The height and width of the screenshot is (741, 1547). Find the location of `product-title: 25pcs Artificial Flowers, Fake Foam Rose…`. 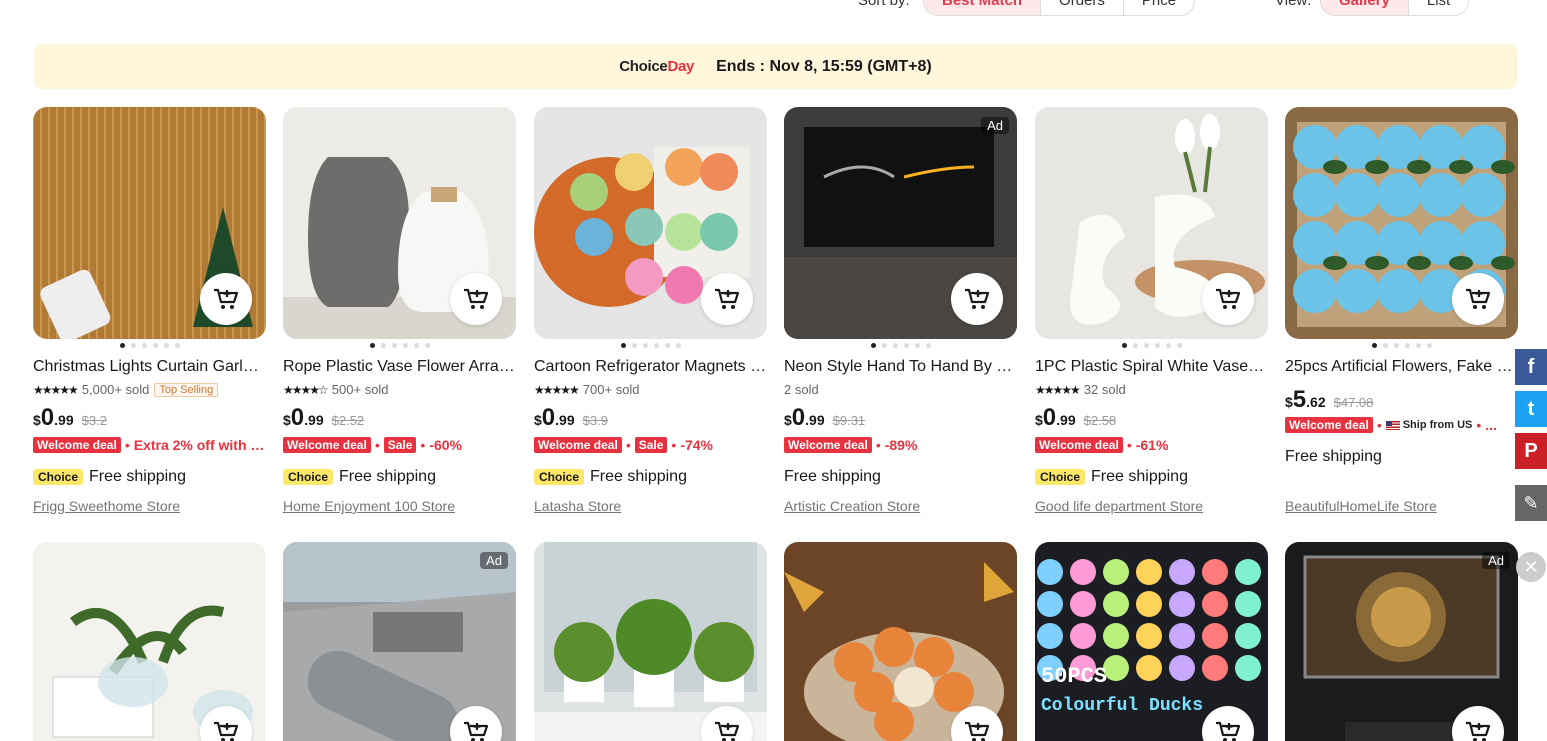

product-title: 25pcs Artificial Flowers, Fake Foam Rose… is located at coordinates (1401, 367).